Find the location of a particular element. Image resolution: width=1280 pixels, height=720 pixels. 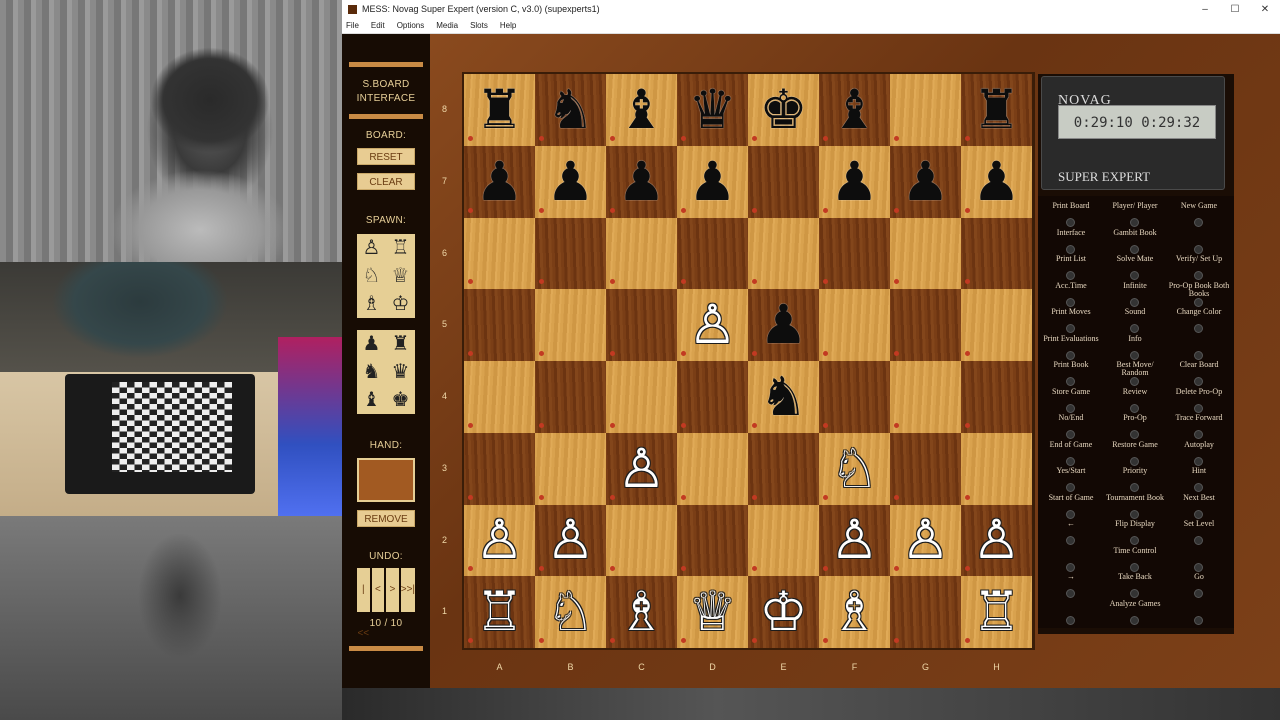

square-f6 is located at coordinates (854, 253).